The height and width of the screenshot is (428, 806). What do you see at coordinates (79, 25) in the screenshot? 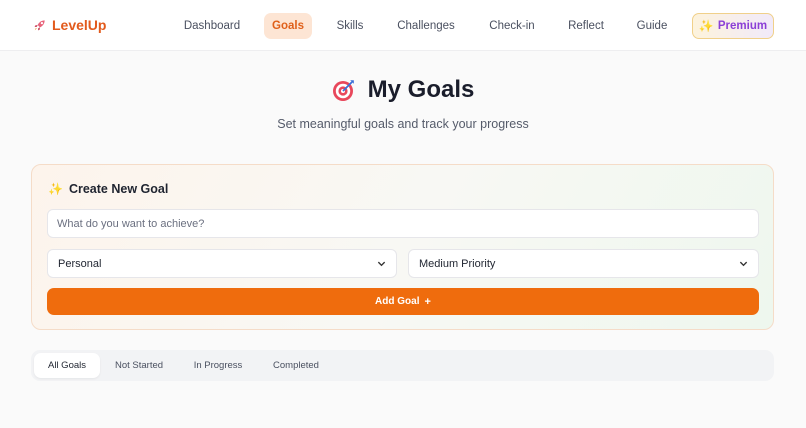
I see `brand-name: LevelUp` at bounding box center [79, 25].